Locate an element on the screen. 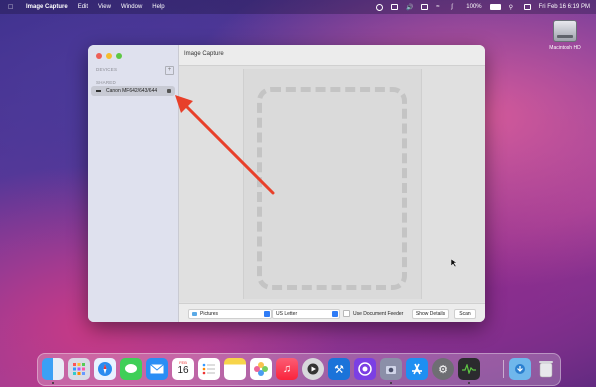 The width and height of the screenshot is (596, 387). device-name: Canon MF642/643/644 is located at coordinates (132, 91).